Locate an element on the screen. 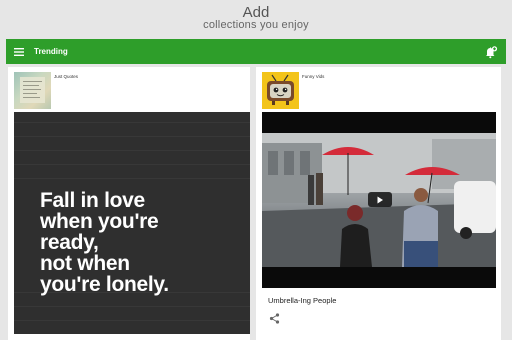 The height and width of the screenshot is (340, 512). tv-mascot-thumbnail is located at coordinates (280, 90).